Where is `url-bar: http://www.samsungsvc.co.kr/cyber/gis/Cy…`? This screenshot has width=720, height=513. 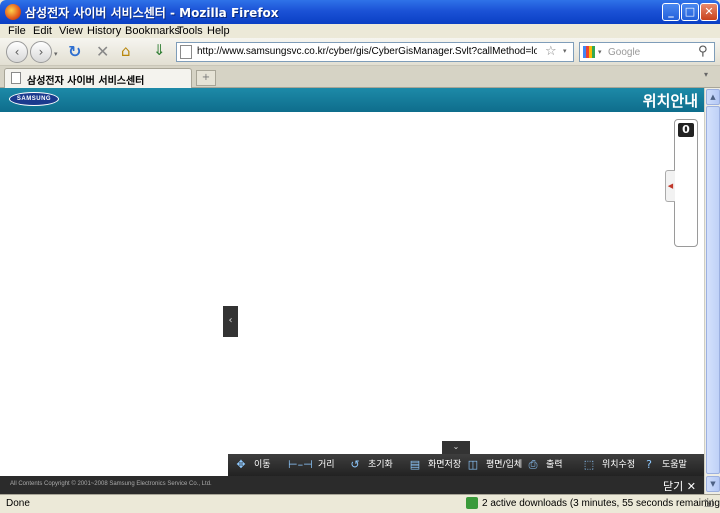
url-bar: http://www.samsungsvc.co.kr/cyber/gis/Cy… is located at coordinates (375, 52).